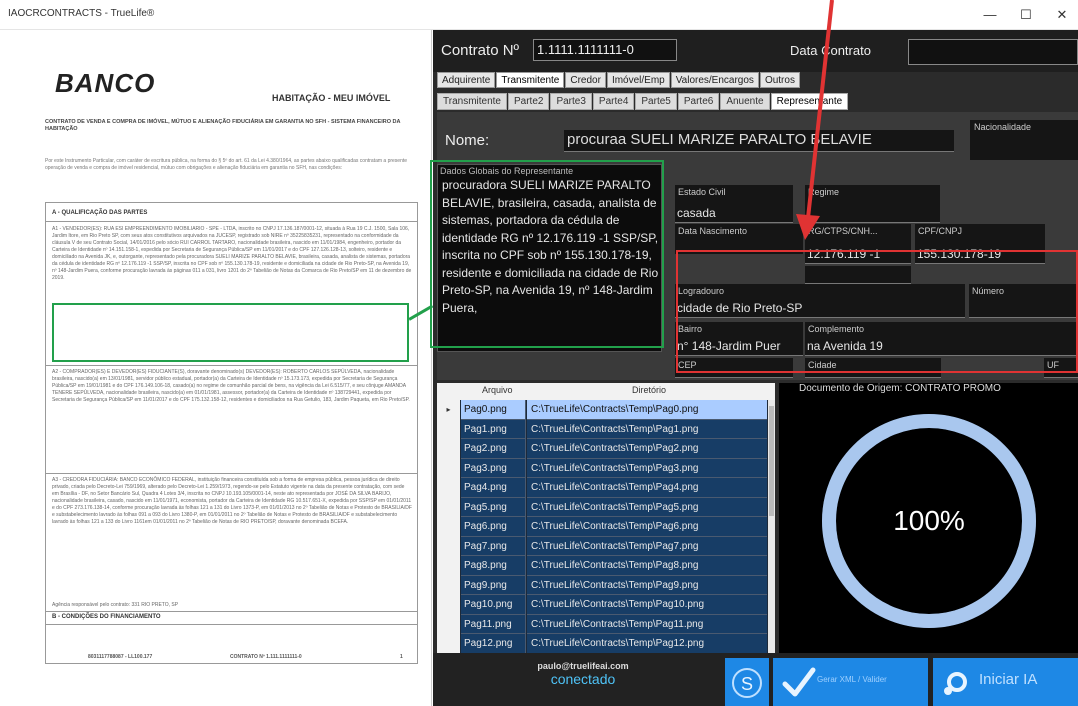  What do you see at coordinates (472, 101) in the screenshot?
I see `subtab-transmitente: Transmitente` at bounding box center [472, 101].